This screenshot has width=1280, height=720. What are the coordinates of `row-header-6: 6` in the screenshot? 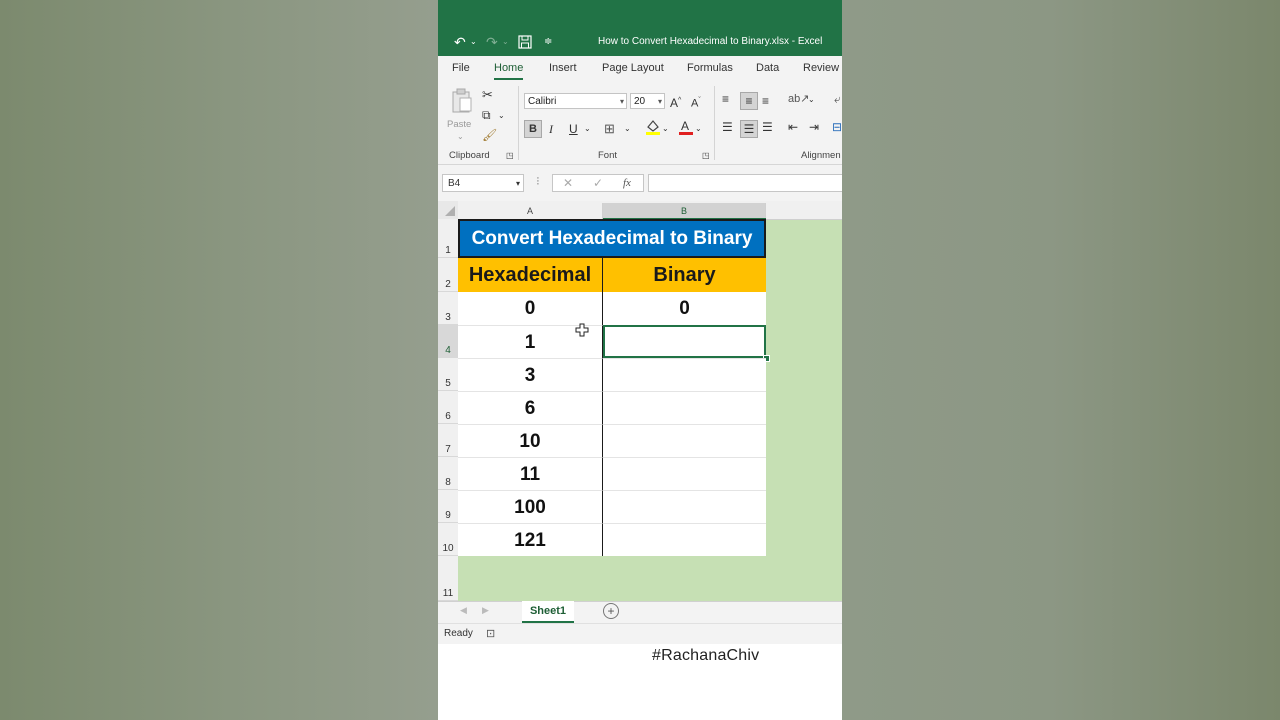 It's located at (448, 407).